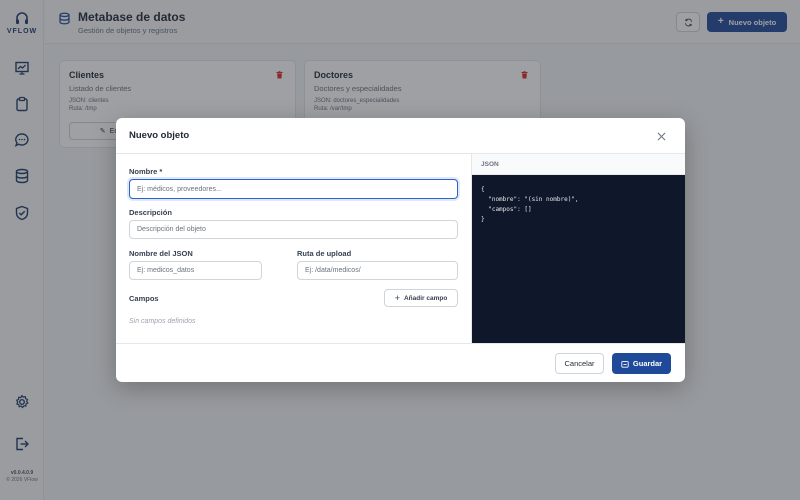  Describe the element at coordinates (159, 135) in the screenshot. I see `dialog-title: Nuevo objeto` at that location.